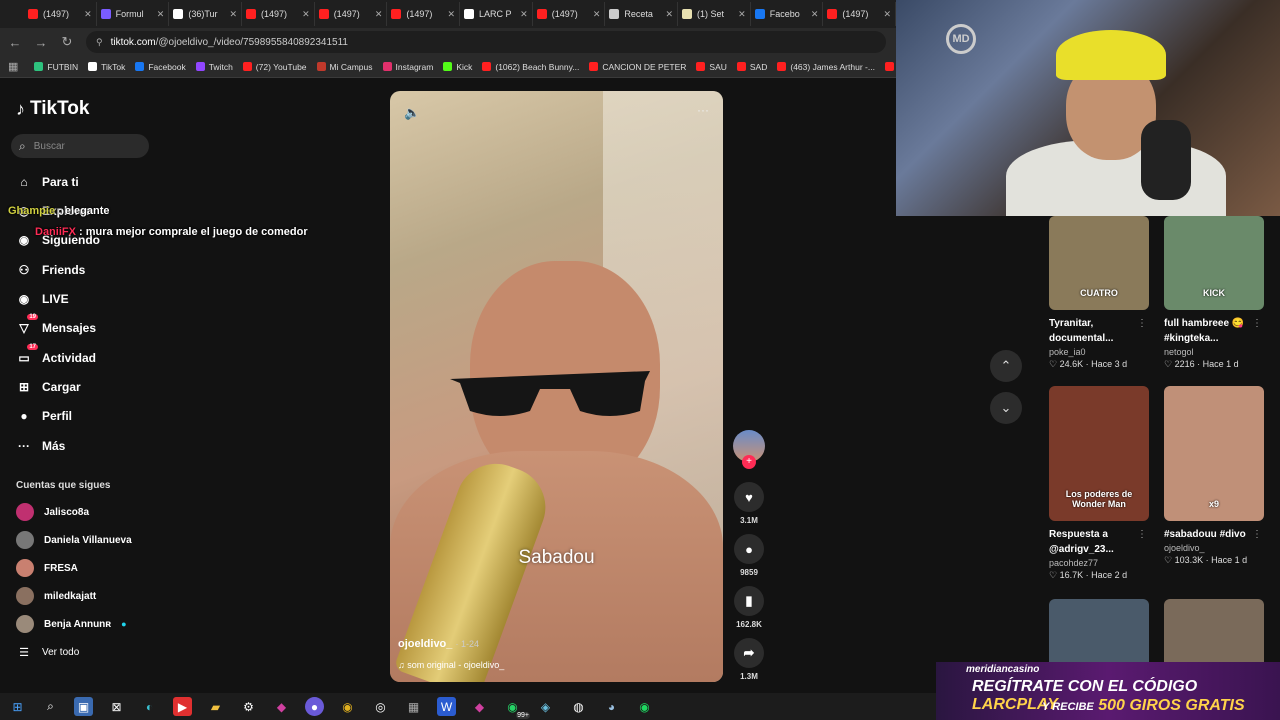 The image size is (1280, 720). What do you see at coordinates (344, 67) in the screenshot?
I see `bookmark-item: Mi Campus` at bounding box center [344, 67].